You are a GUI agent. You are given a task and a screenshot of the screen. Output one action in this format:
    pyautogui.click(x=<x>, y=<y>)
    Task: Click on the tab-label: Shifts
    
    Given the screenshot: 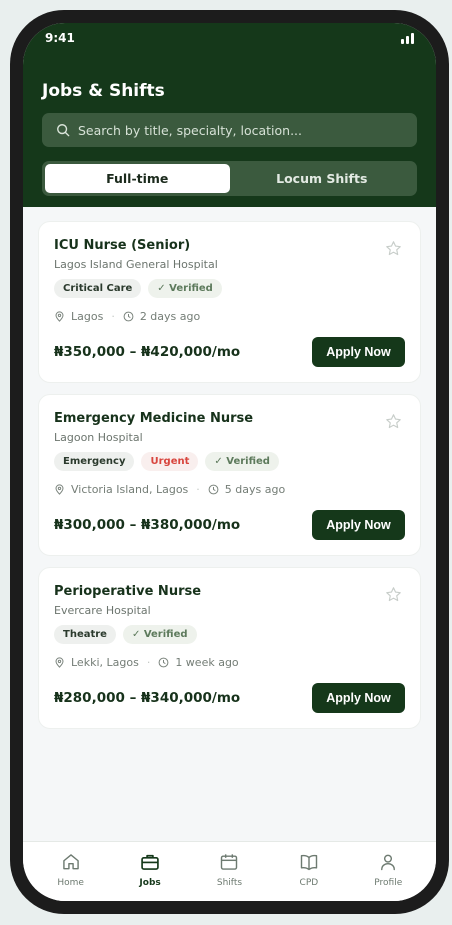 What is the action you would take?
    pyautogui.click(x=229, y=883)
    